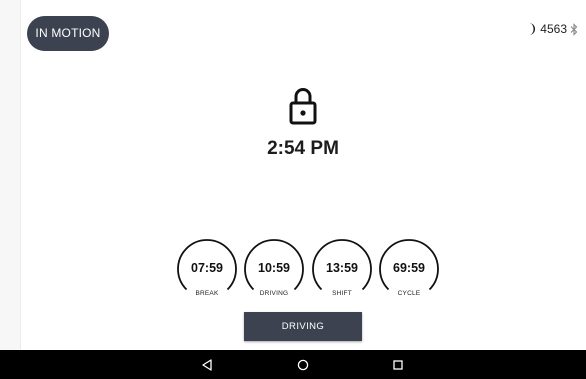 The height and width of the screenshot is (379, 586). I want to click on left-edge-panel, so click(10, 175).